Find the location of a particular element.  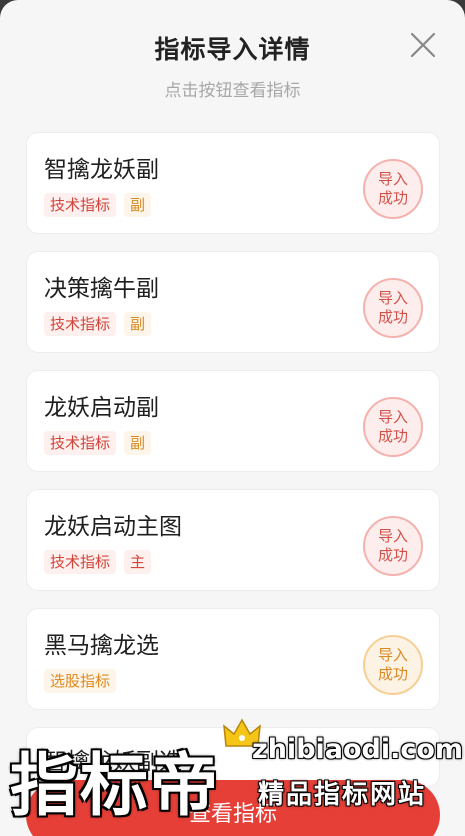

indicator-name: 龙妖启动主图 is located at coordinates (113, 527).